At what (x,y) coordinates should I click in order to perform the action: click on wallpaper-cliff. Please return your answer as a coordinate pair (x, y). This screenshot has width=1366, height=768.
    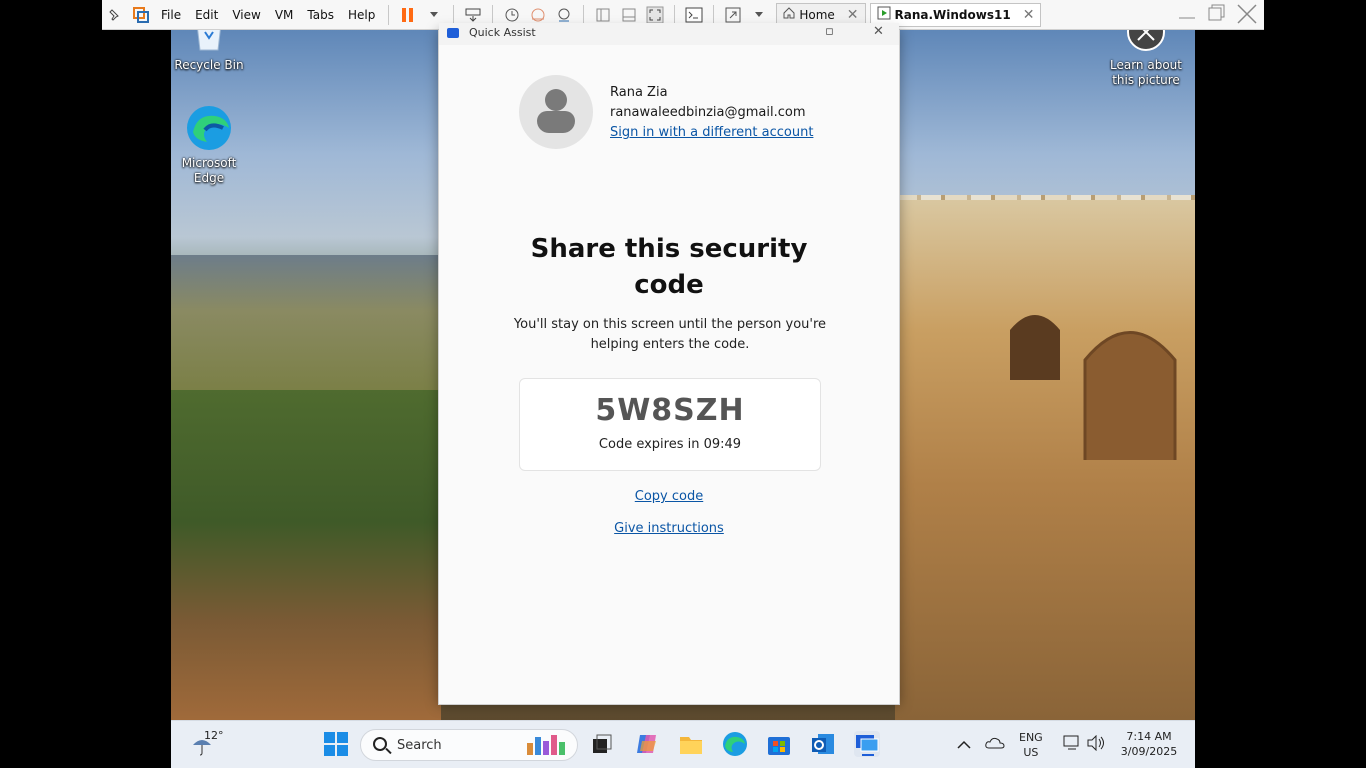
    Looking at the image, I should click on (1045, 460).